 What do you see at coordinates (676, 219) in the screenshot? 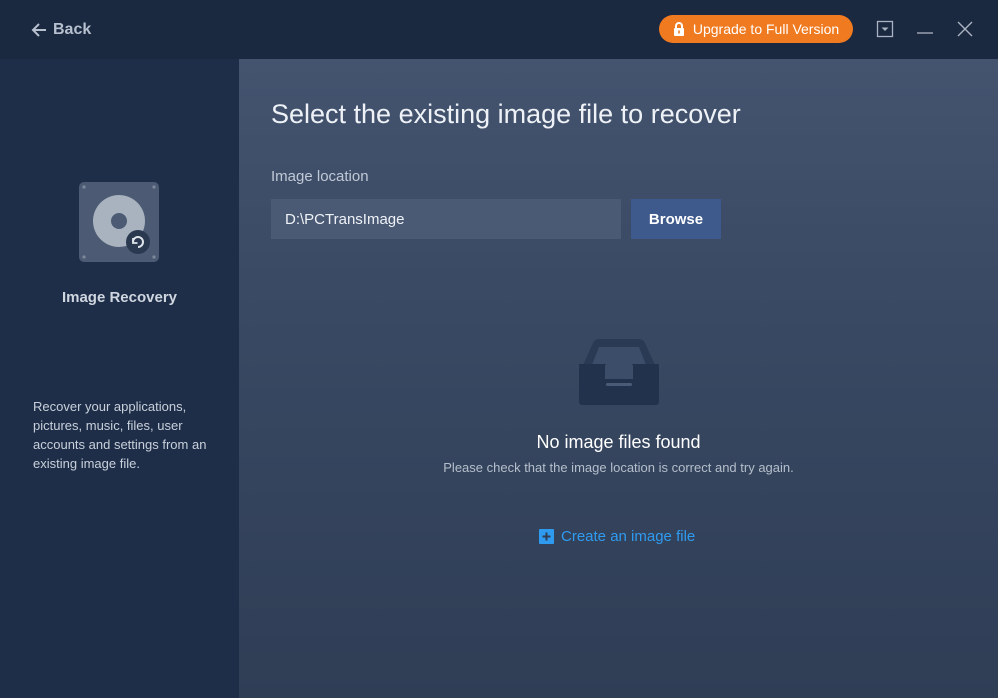
I see `browse-button: Browse` at bounding box center [676, 219].